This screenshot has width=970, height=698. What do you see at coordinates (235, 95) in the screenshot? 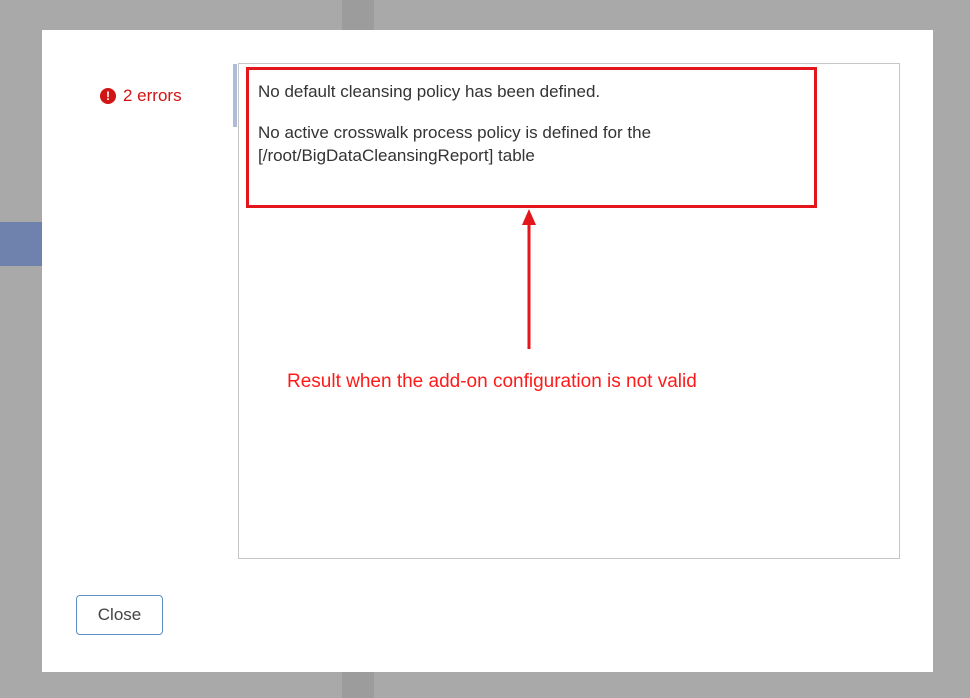
I see `panel-accent-bar` at bounding box center [235, 95].